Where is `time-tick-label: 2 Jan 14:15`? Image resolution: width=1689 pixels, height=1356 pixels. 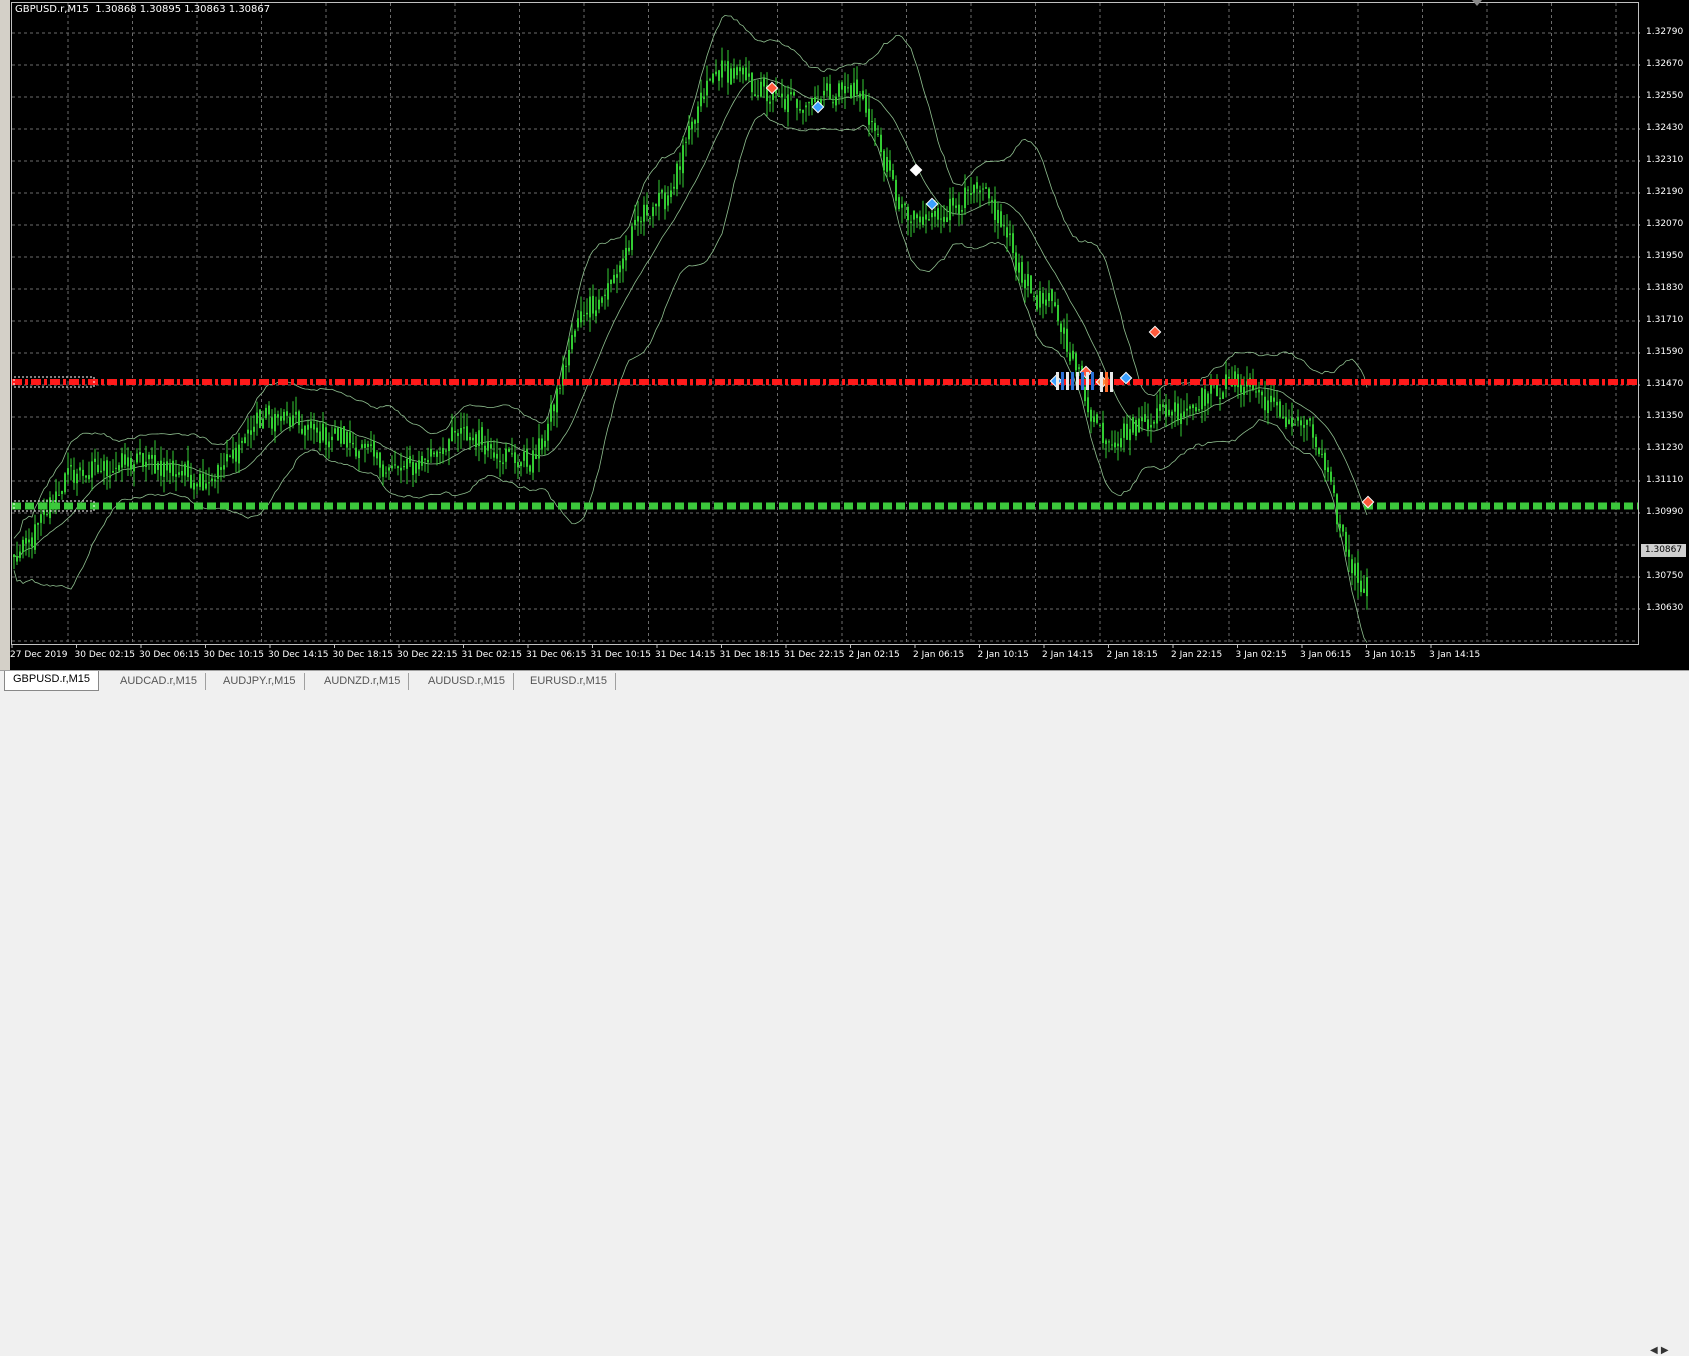
time-tick-label: 2 Jan 14:15 is located at coordinates (1068, 655).